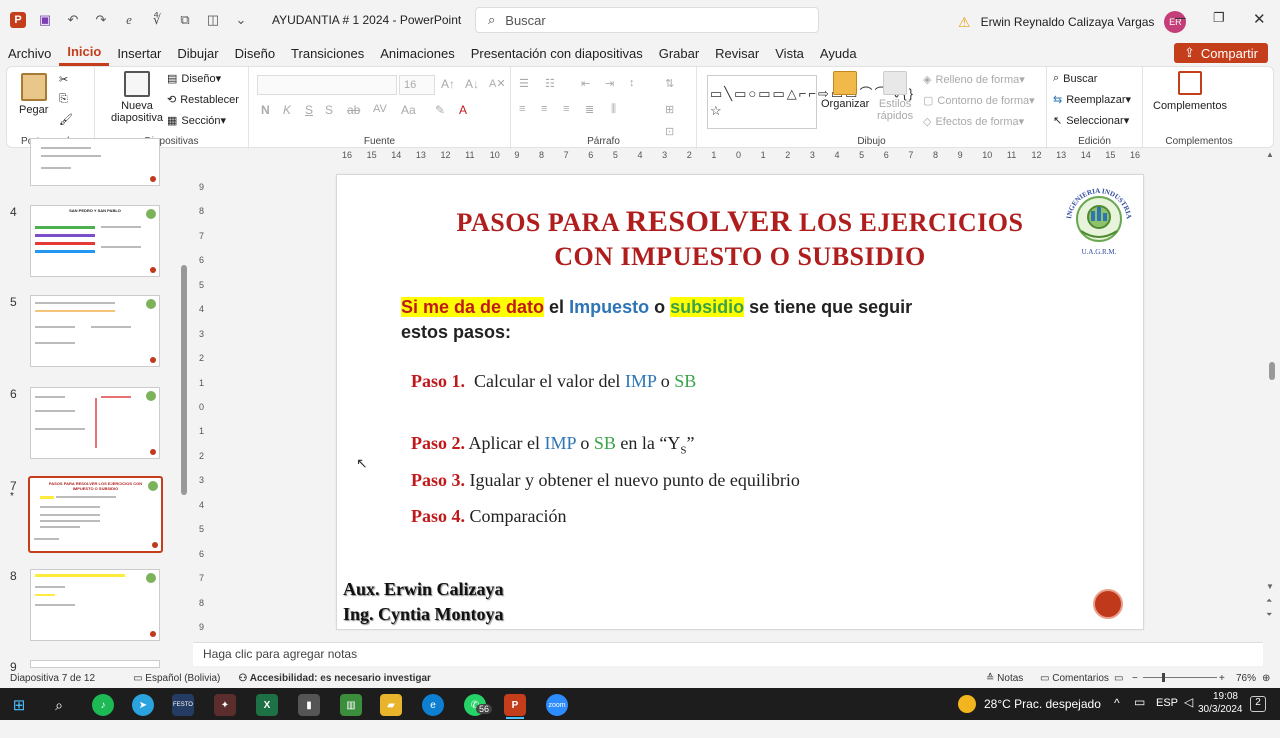  What do you see at coordinates (137, 97) in the screenshot?
I see `new-slide-button: Nueva diapositiva` at bounding box center [137, 97].